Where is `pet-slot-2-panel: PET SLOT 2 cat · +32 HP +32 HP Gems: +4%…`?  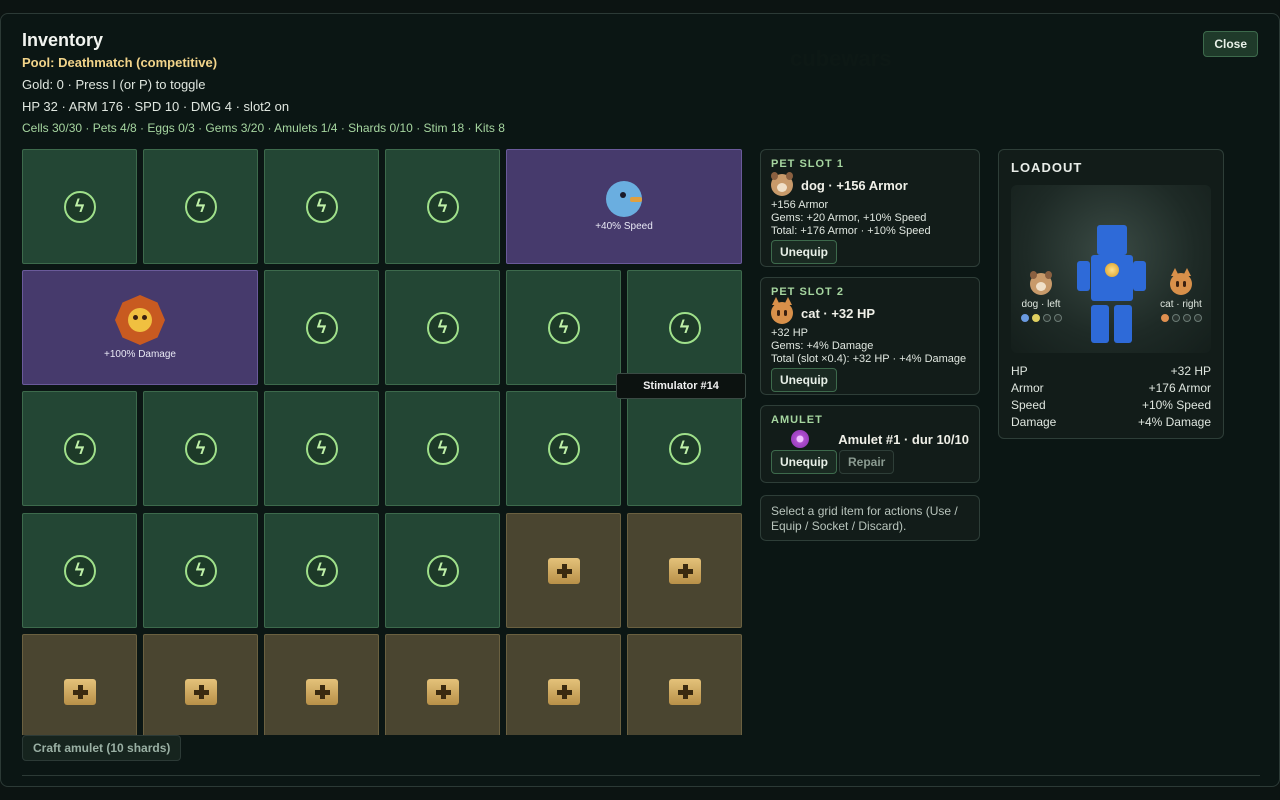
pet-slot-2-panel: PET SLOT 2 cat · +32 HP +32 HP Gems: +4%… is located at coordinates (870, 336).